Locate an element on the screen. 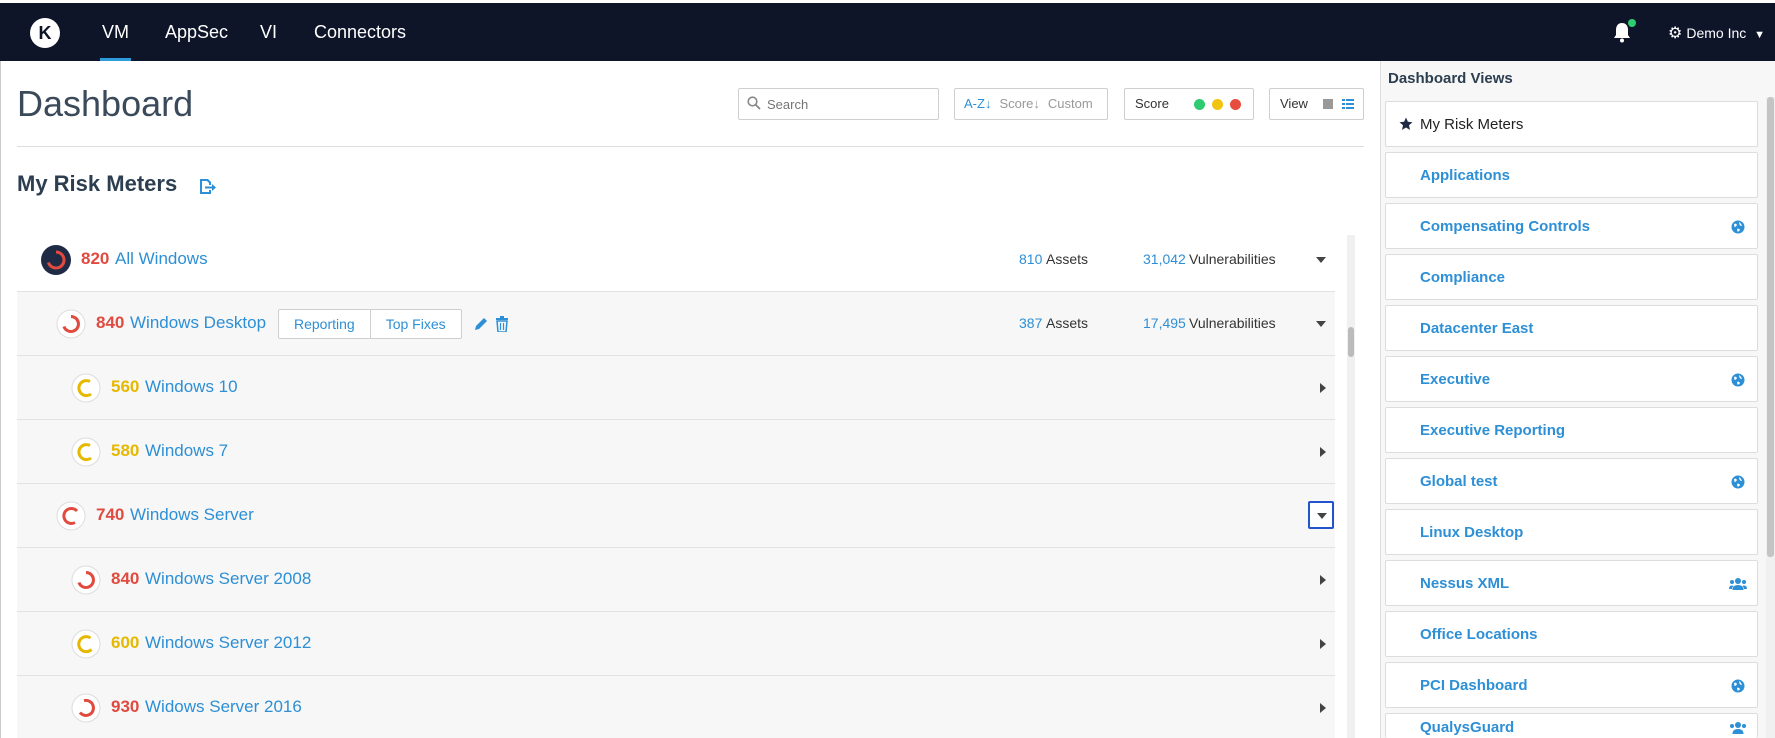 The width and height of the screenshot is (1775, 738). trash-icon is located at coordinates (502, 324).